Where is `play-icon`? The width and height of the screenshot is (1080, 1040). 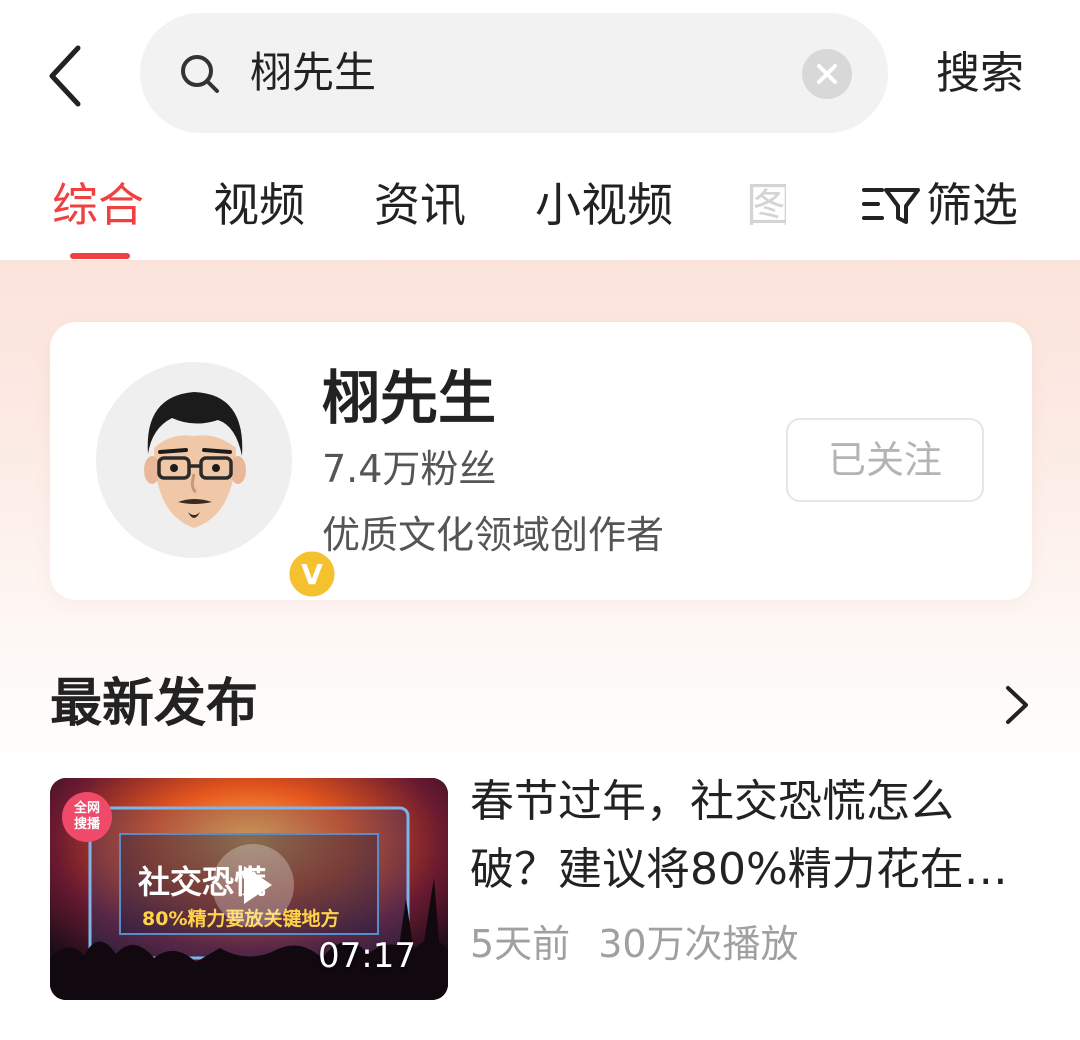
play-icon is located at coordinates (258, 885).